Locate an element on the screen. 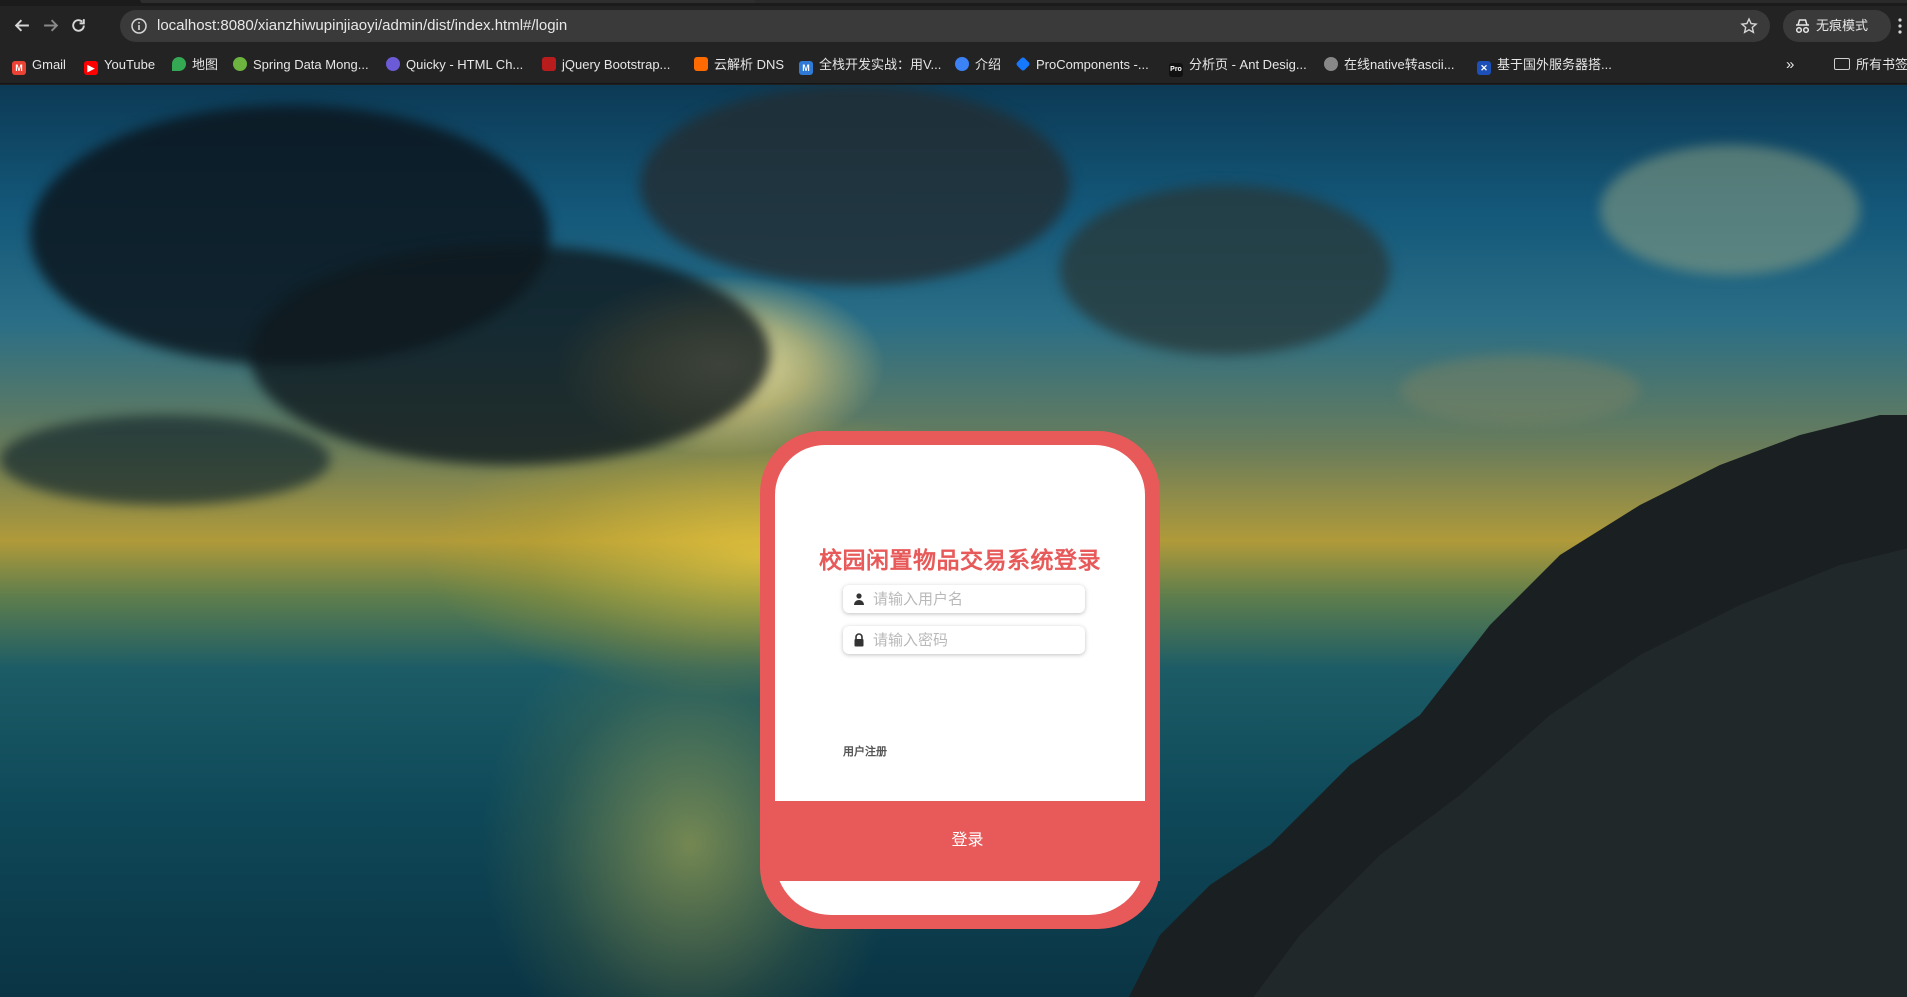 This screenshot has height=997, width=1907. bookmark-gmail: M Gmail is located at coordinates (39, 65).